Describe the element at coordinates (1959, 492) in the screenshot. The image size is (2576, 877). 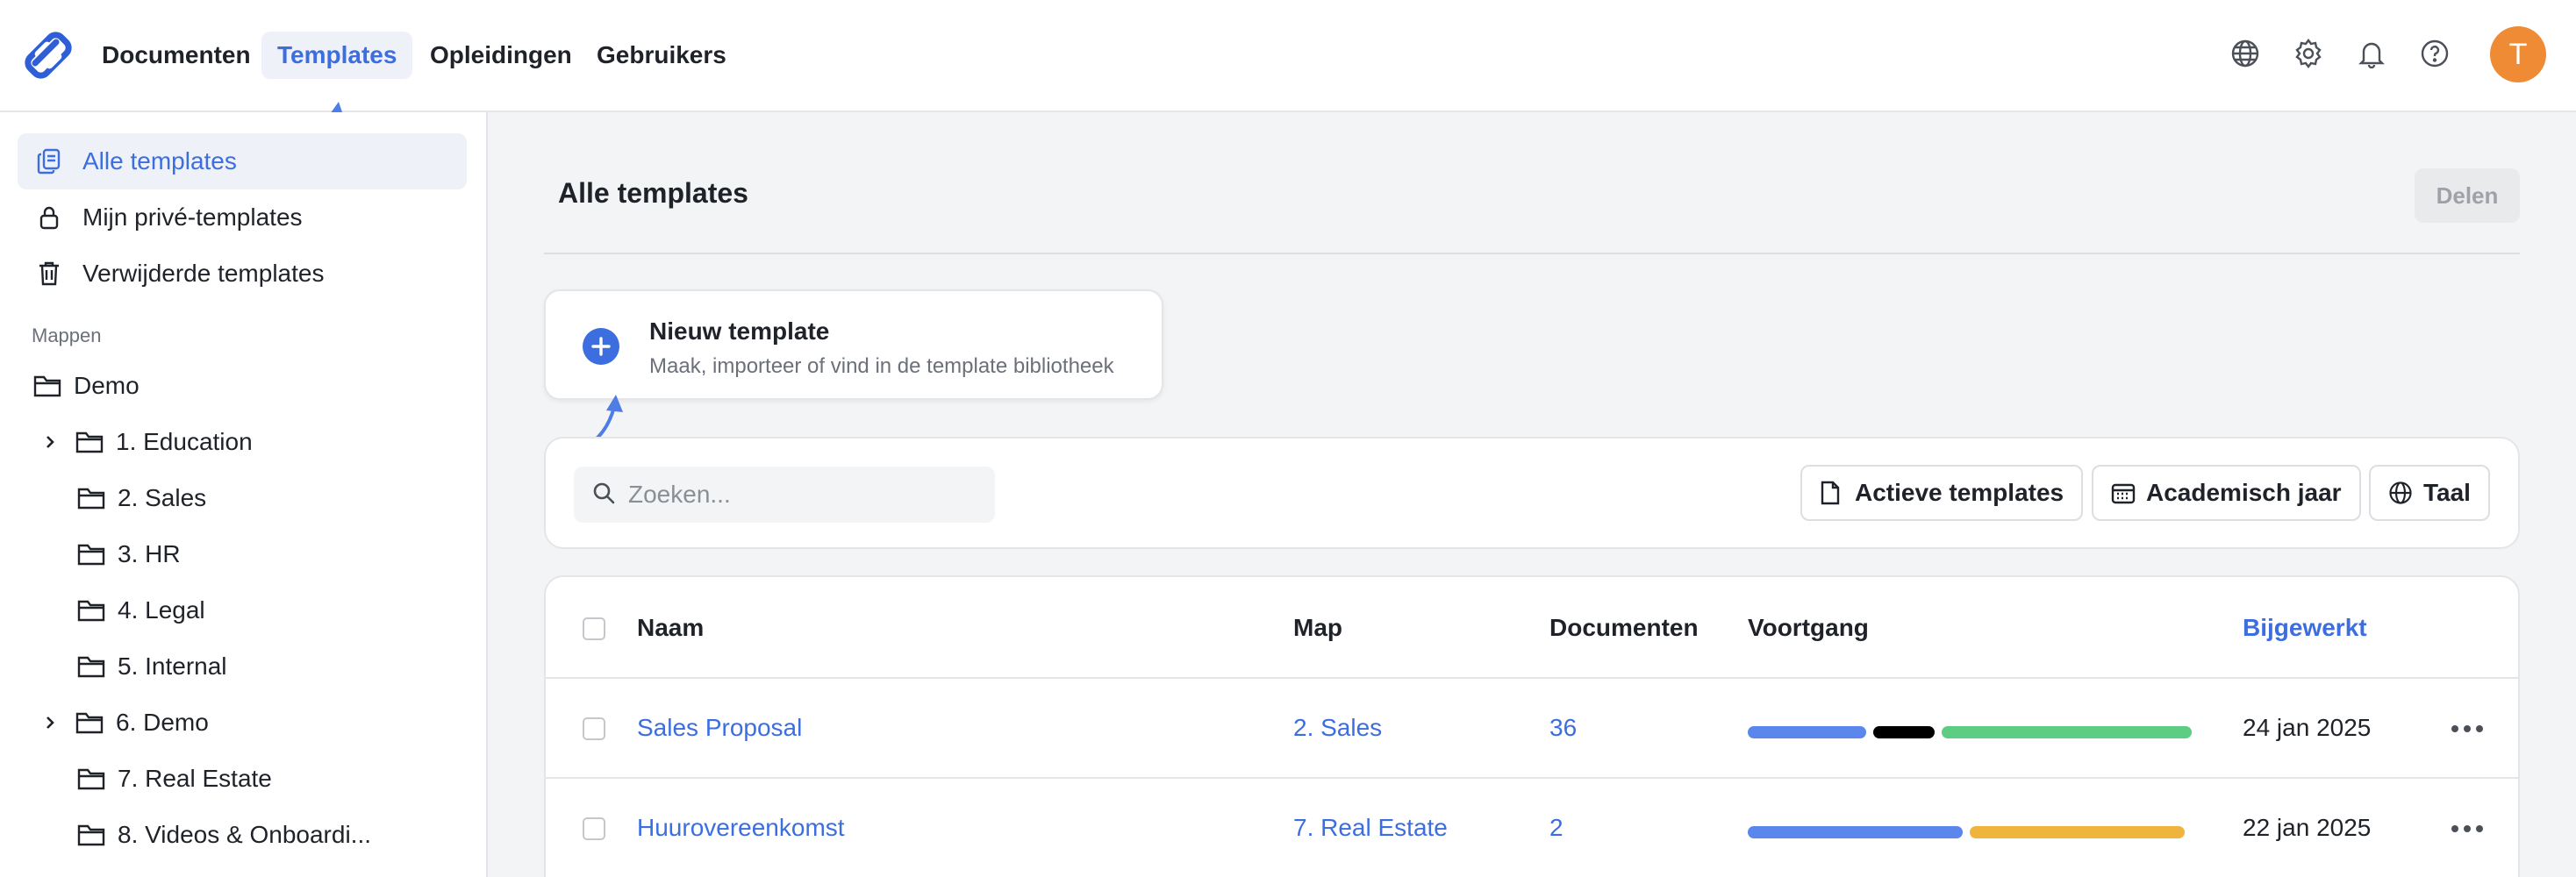
I see `filter-label: Actieve templates` at that location.